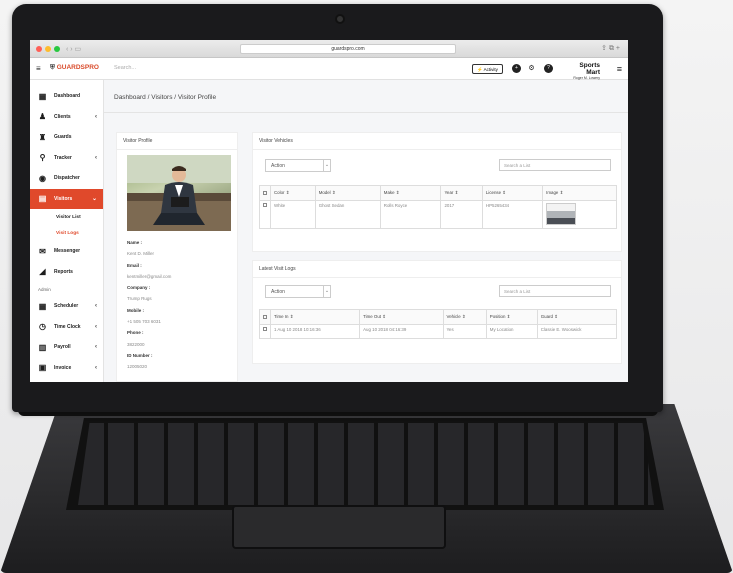  Describe the element at coordinates (39, 49) in the screenshot. I see `close-window-button` at that location.